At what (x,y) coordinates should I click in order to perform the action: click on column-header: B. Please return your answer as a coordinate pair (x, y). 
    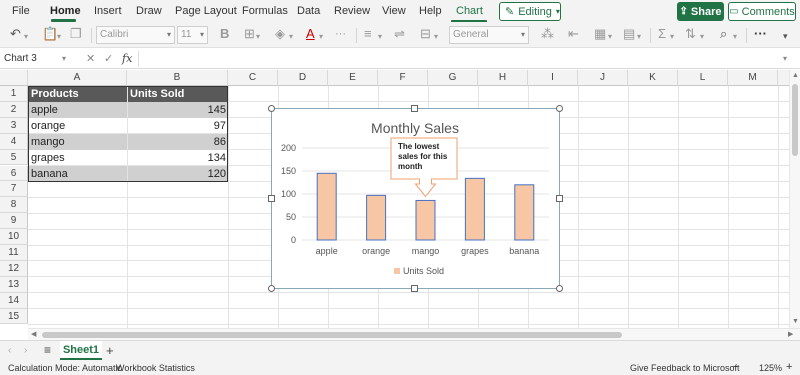
    Looking at the image, I should click on (177, 78).